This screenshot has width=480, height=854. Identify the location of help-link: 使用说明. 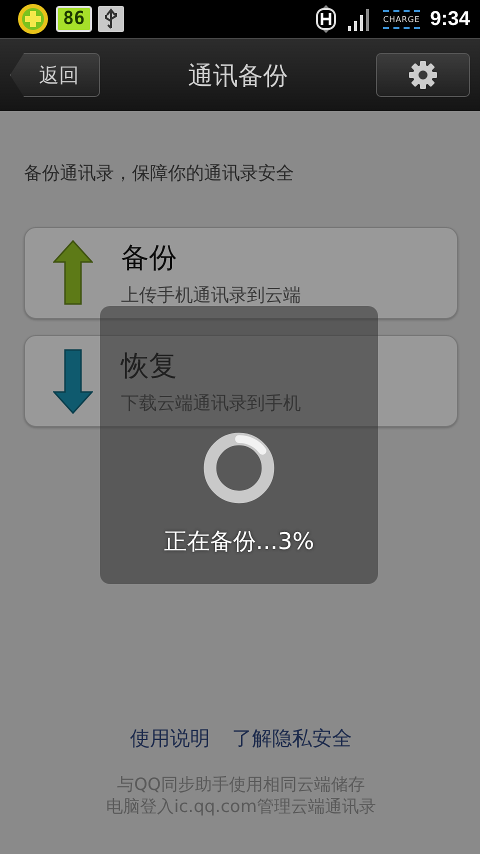
(170, 738).